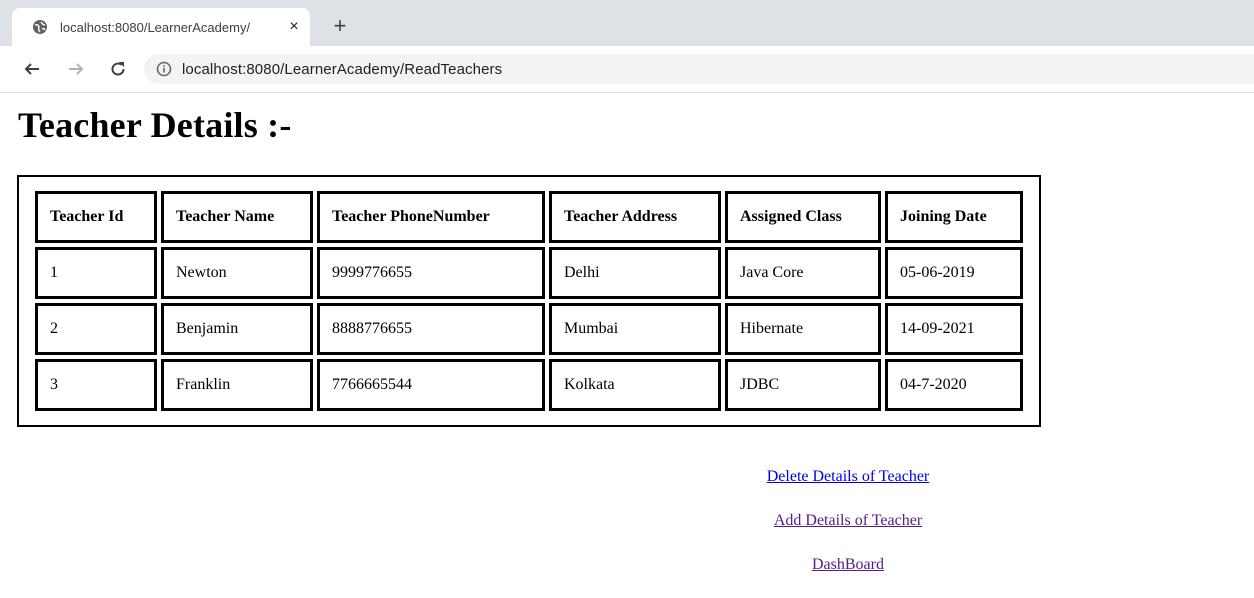 The image size is (1254, 598). Describe the element at coordinates (954, 273) in the screenshot. I see `cell-joining-date: 05-06-2019` at that location.